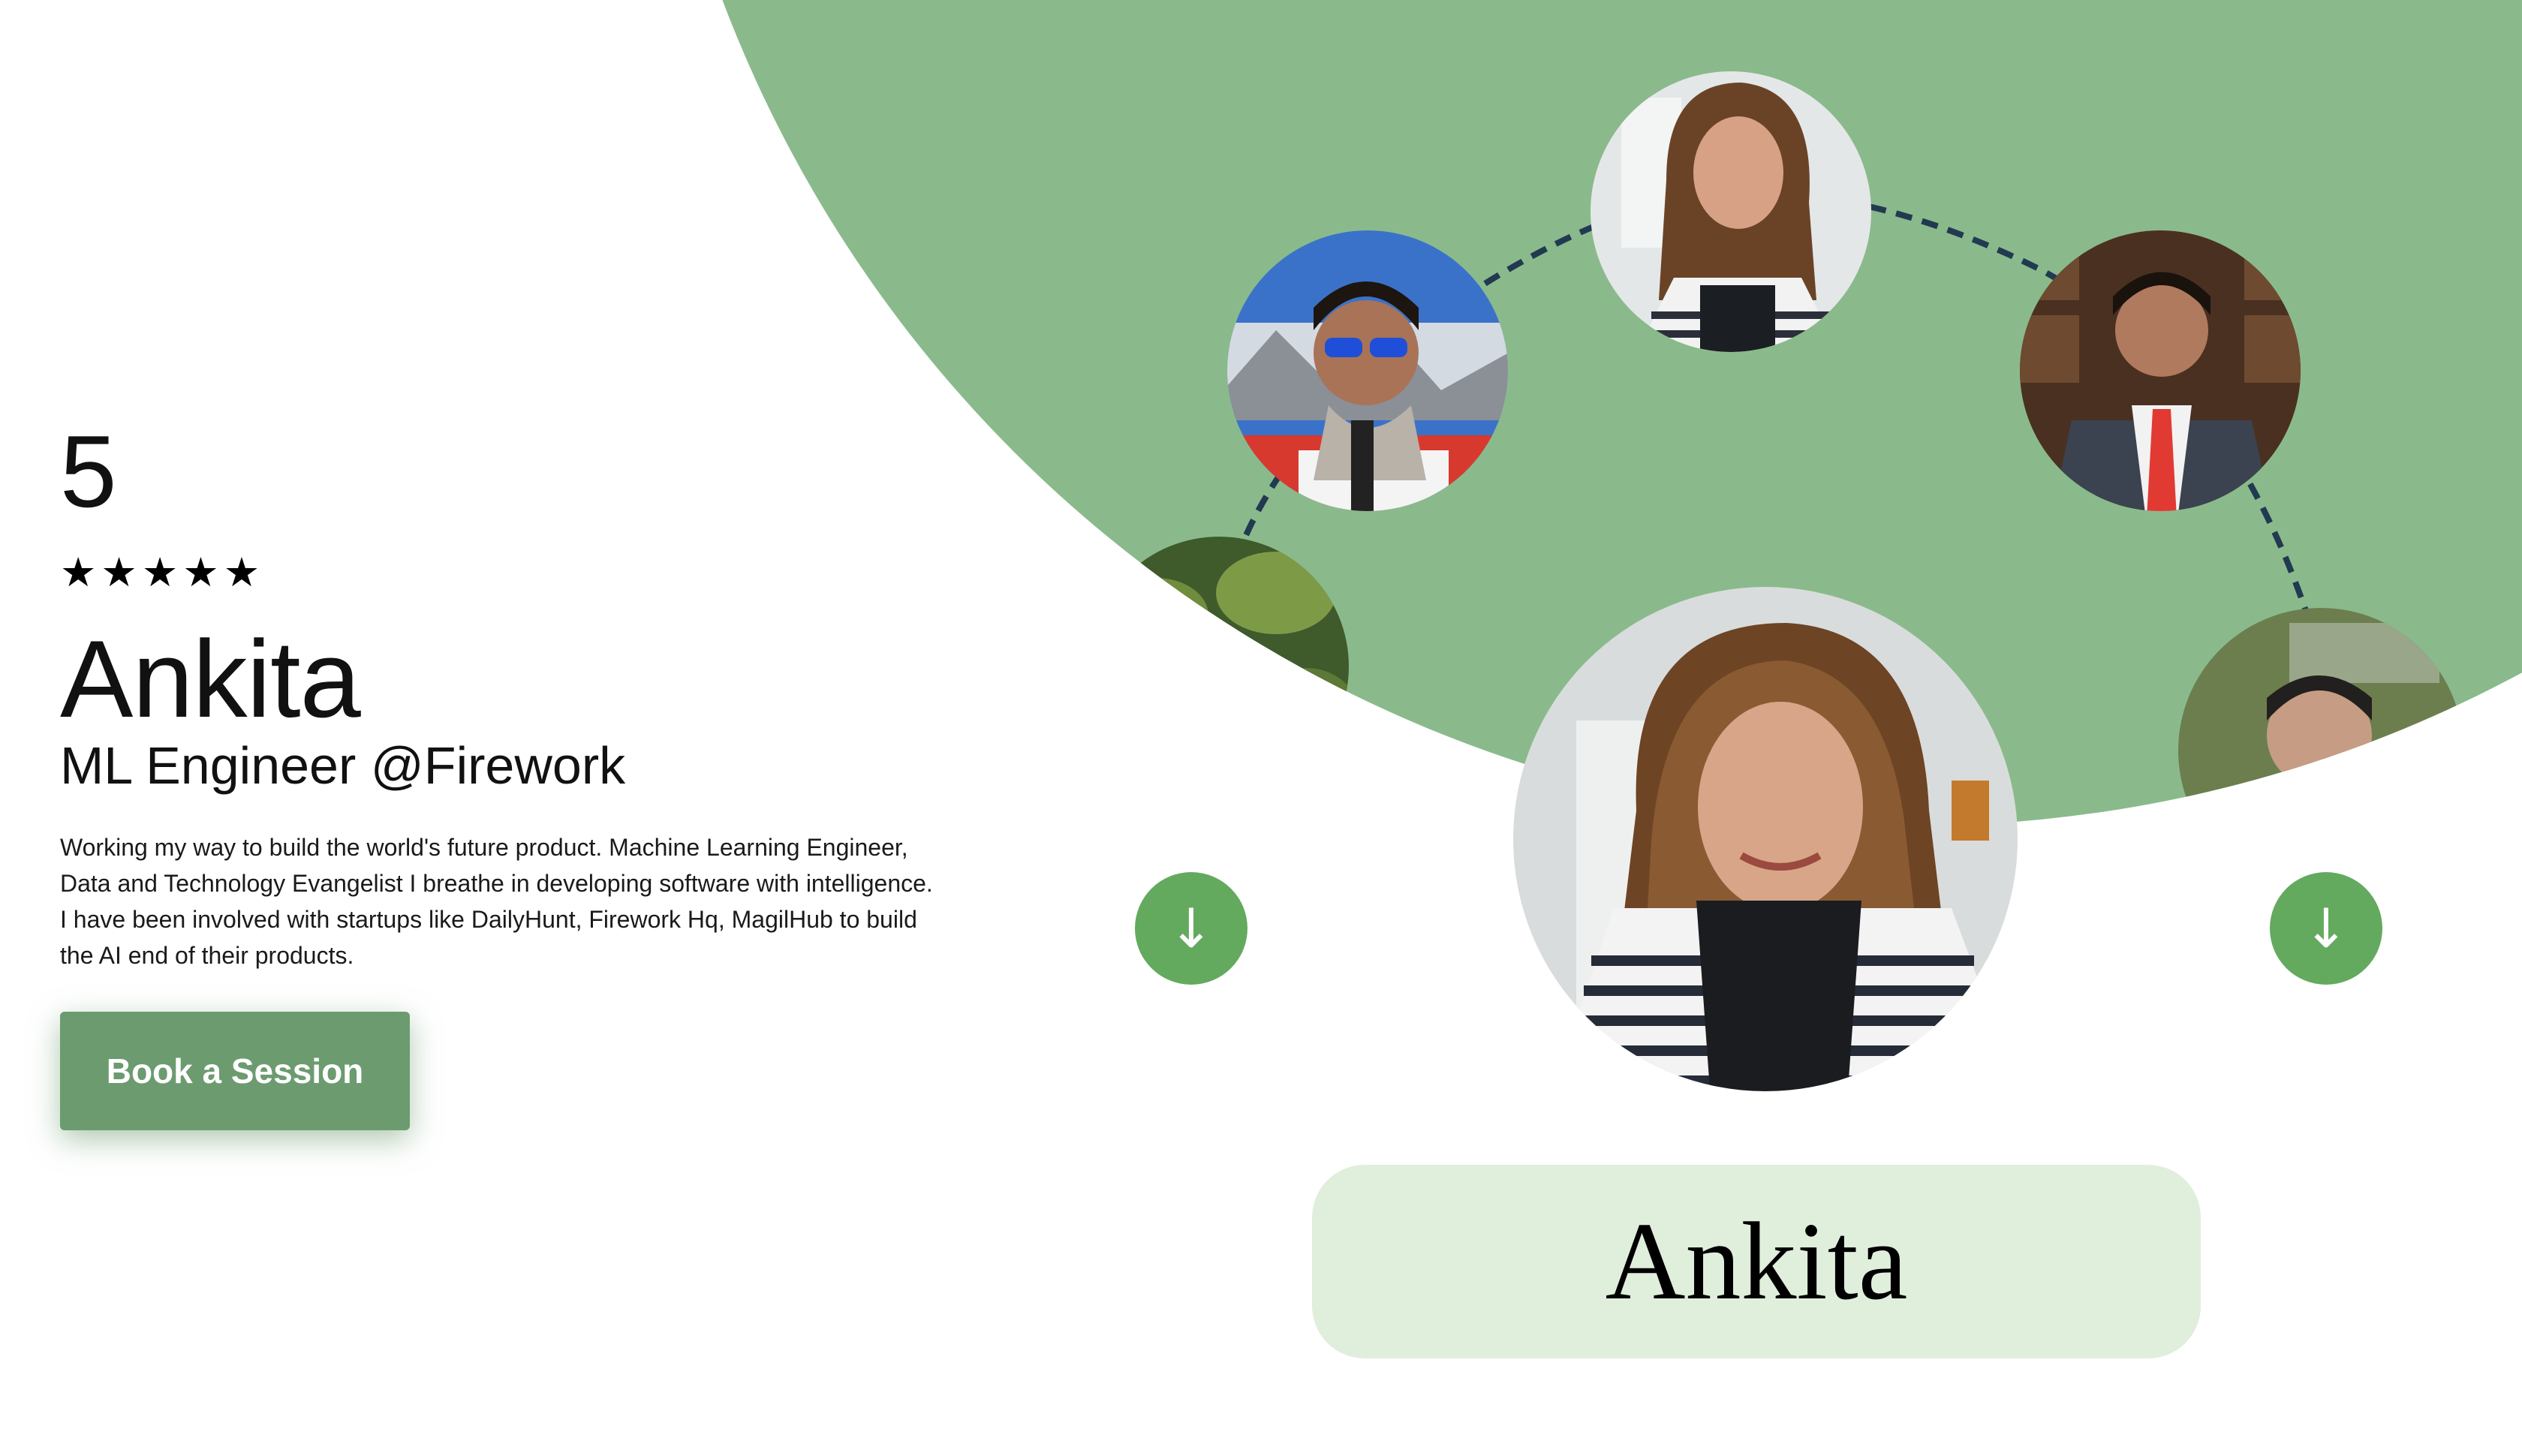 This screenshot has width=2522, height=1456. What do you see at coordinates (2327, 758) in the screenshot?
I see `mentor-avatar-man-right` at bounding box center [2327, 758].